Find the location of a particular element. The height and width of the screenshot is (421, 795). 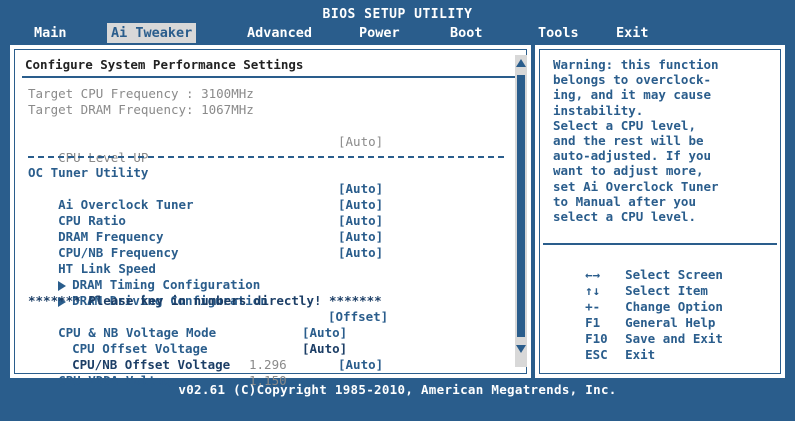

dashed-divider is located at coordinates (266, 157).